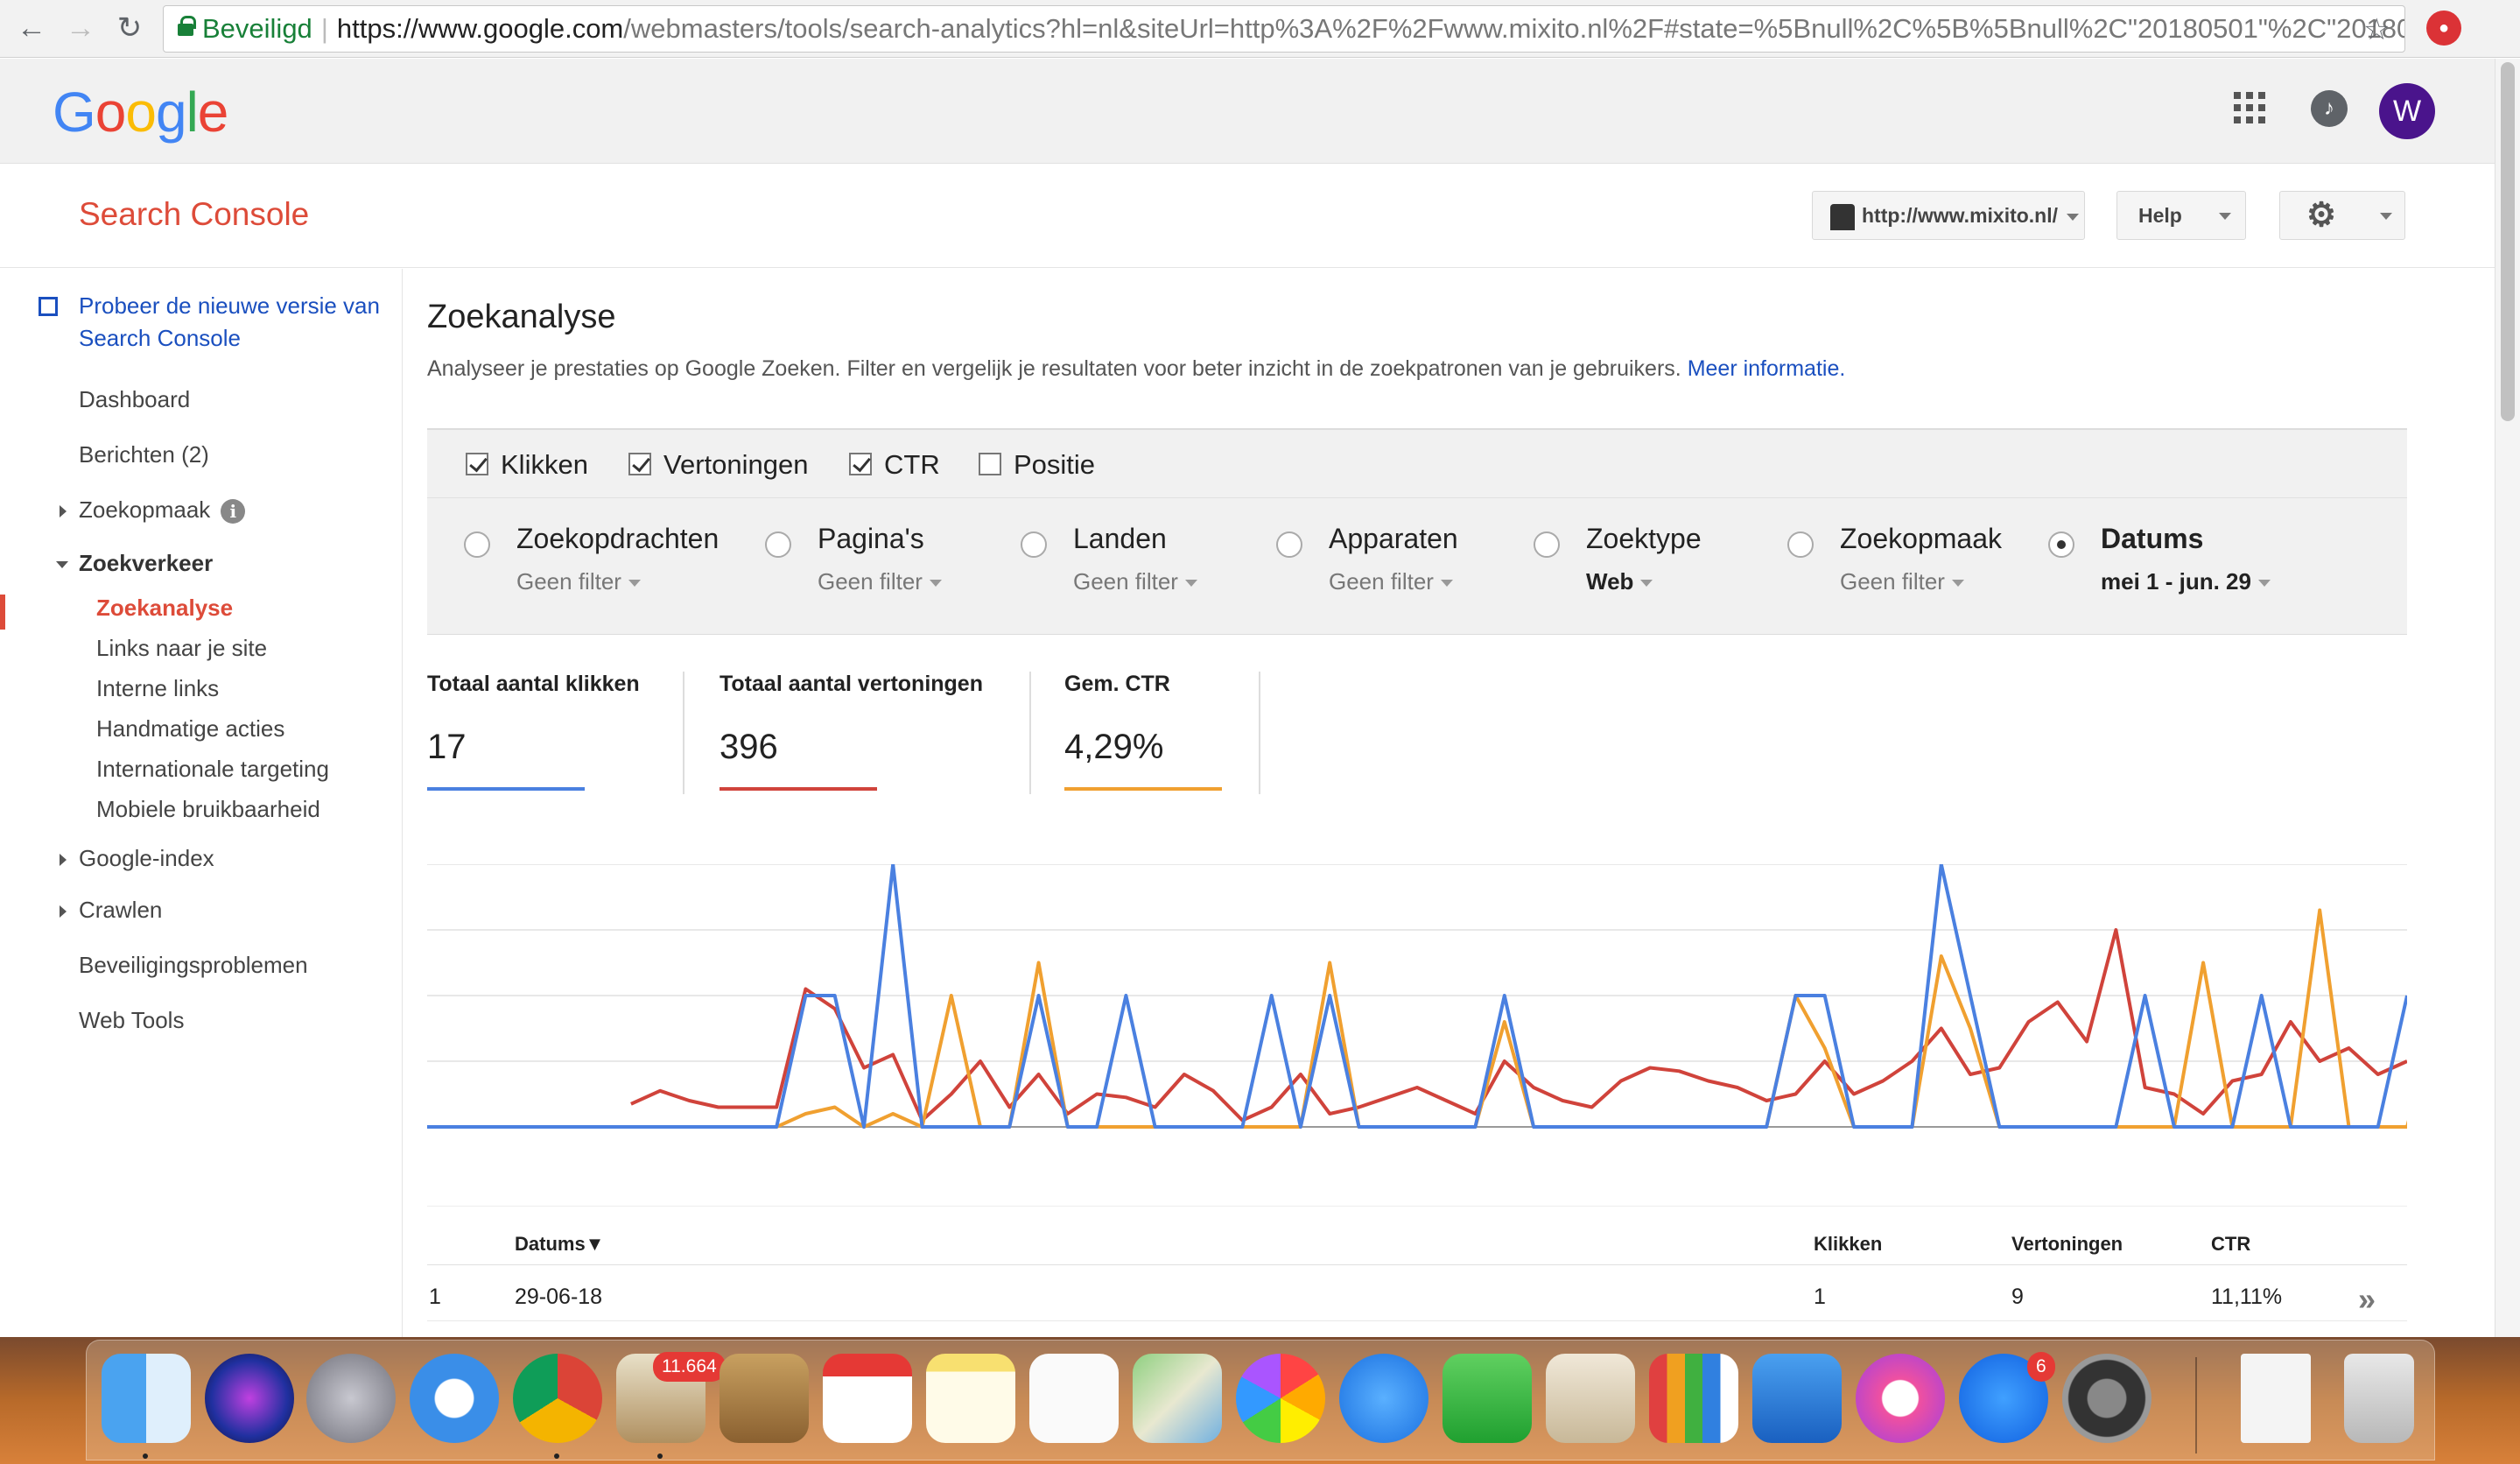 The width and height of the screenshot is (2520, 1464). What do you see at coordinates (144, 454) in the screenshot?
I see `sidebar-item-berichten: Berichten (2)` at bounding box center [144, 454].